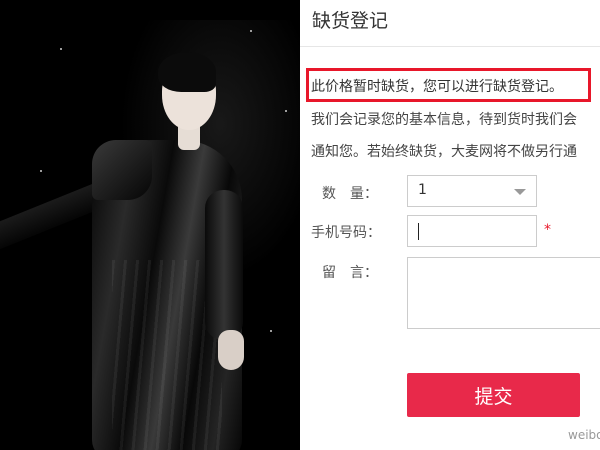 This screenshot has width=600, height=450. I want to click on title-divider, so click(450, 46).